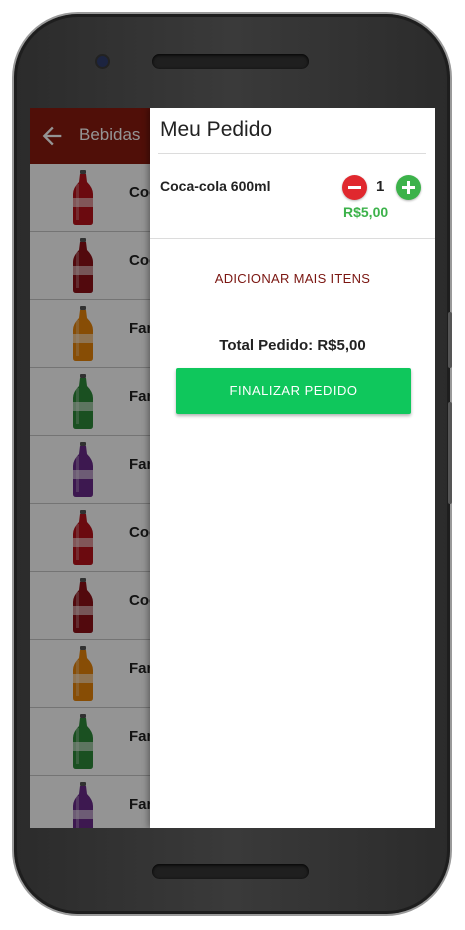 The width and height of the screenshot is (465, 930). What do you see at coordinates (215, 186) in the screenshot?
I see `order-item-name: Coca-cola 600ml` at bounding box center [215, 186].